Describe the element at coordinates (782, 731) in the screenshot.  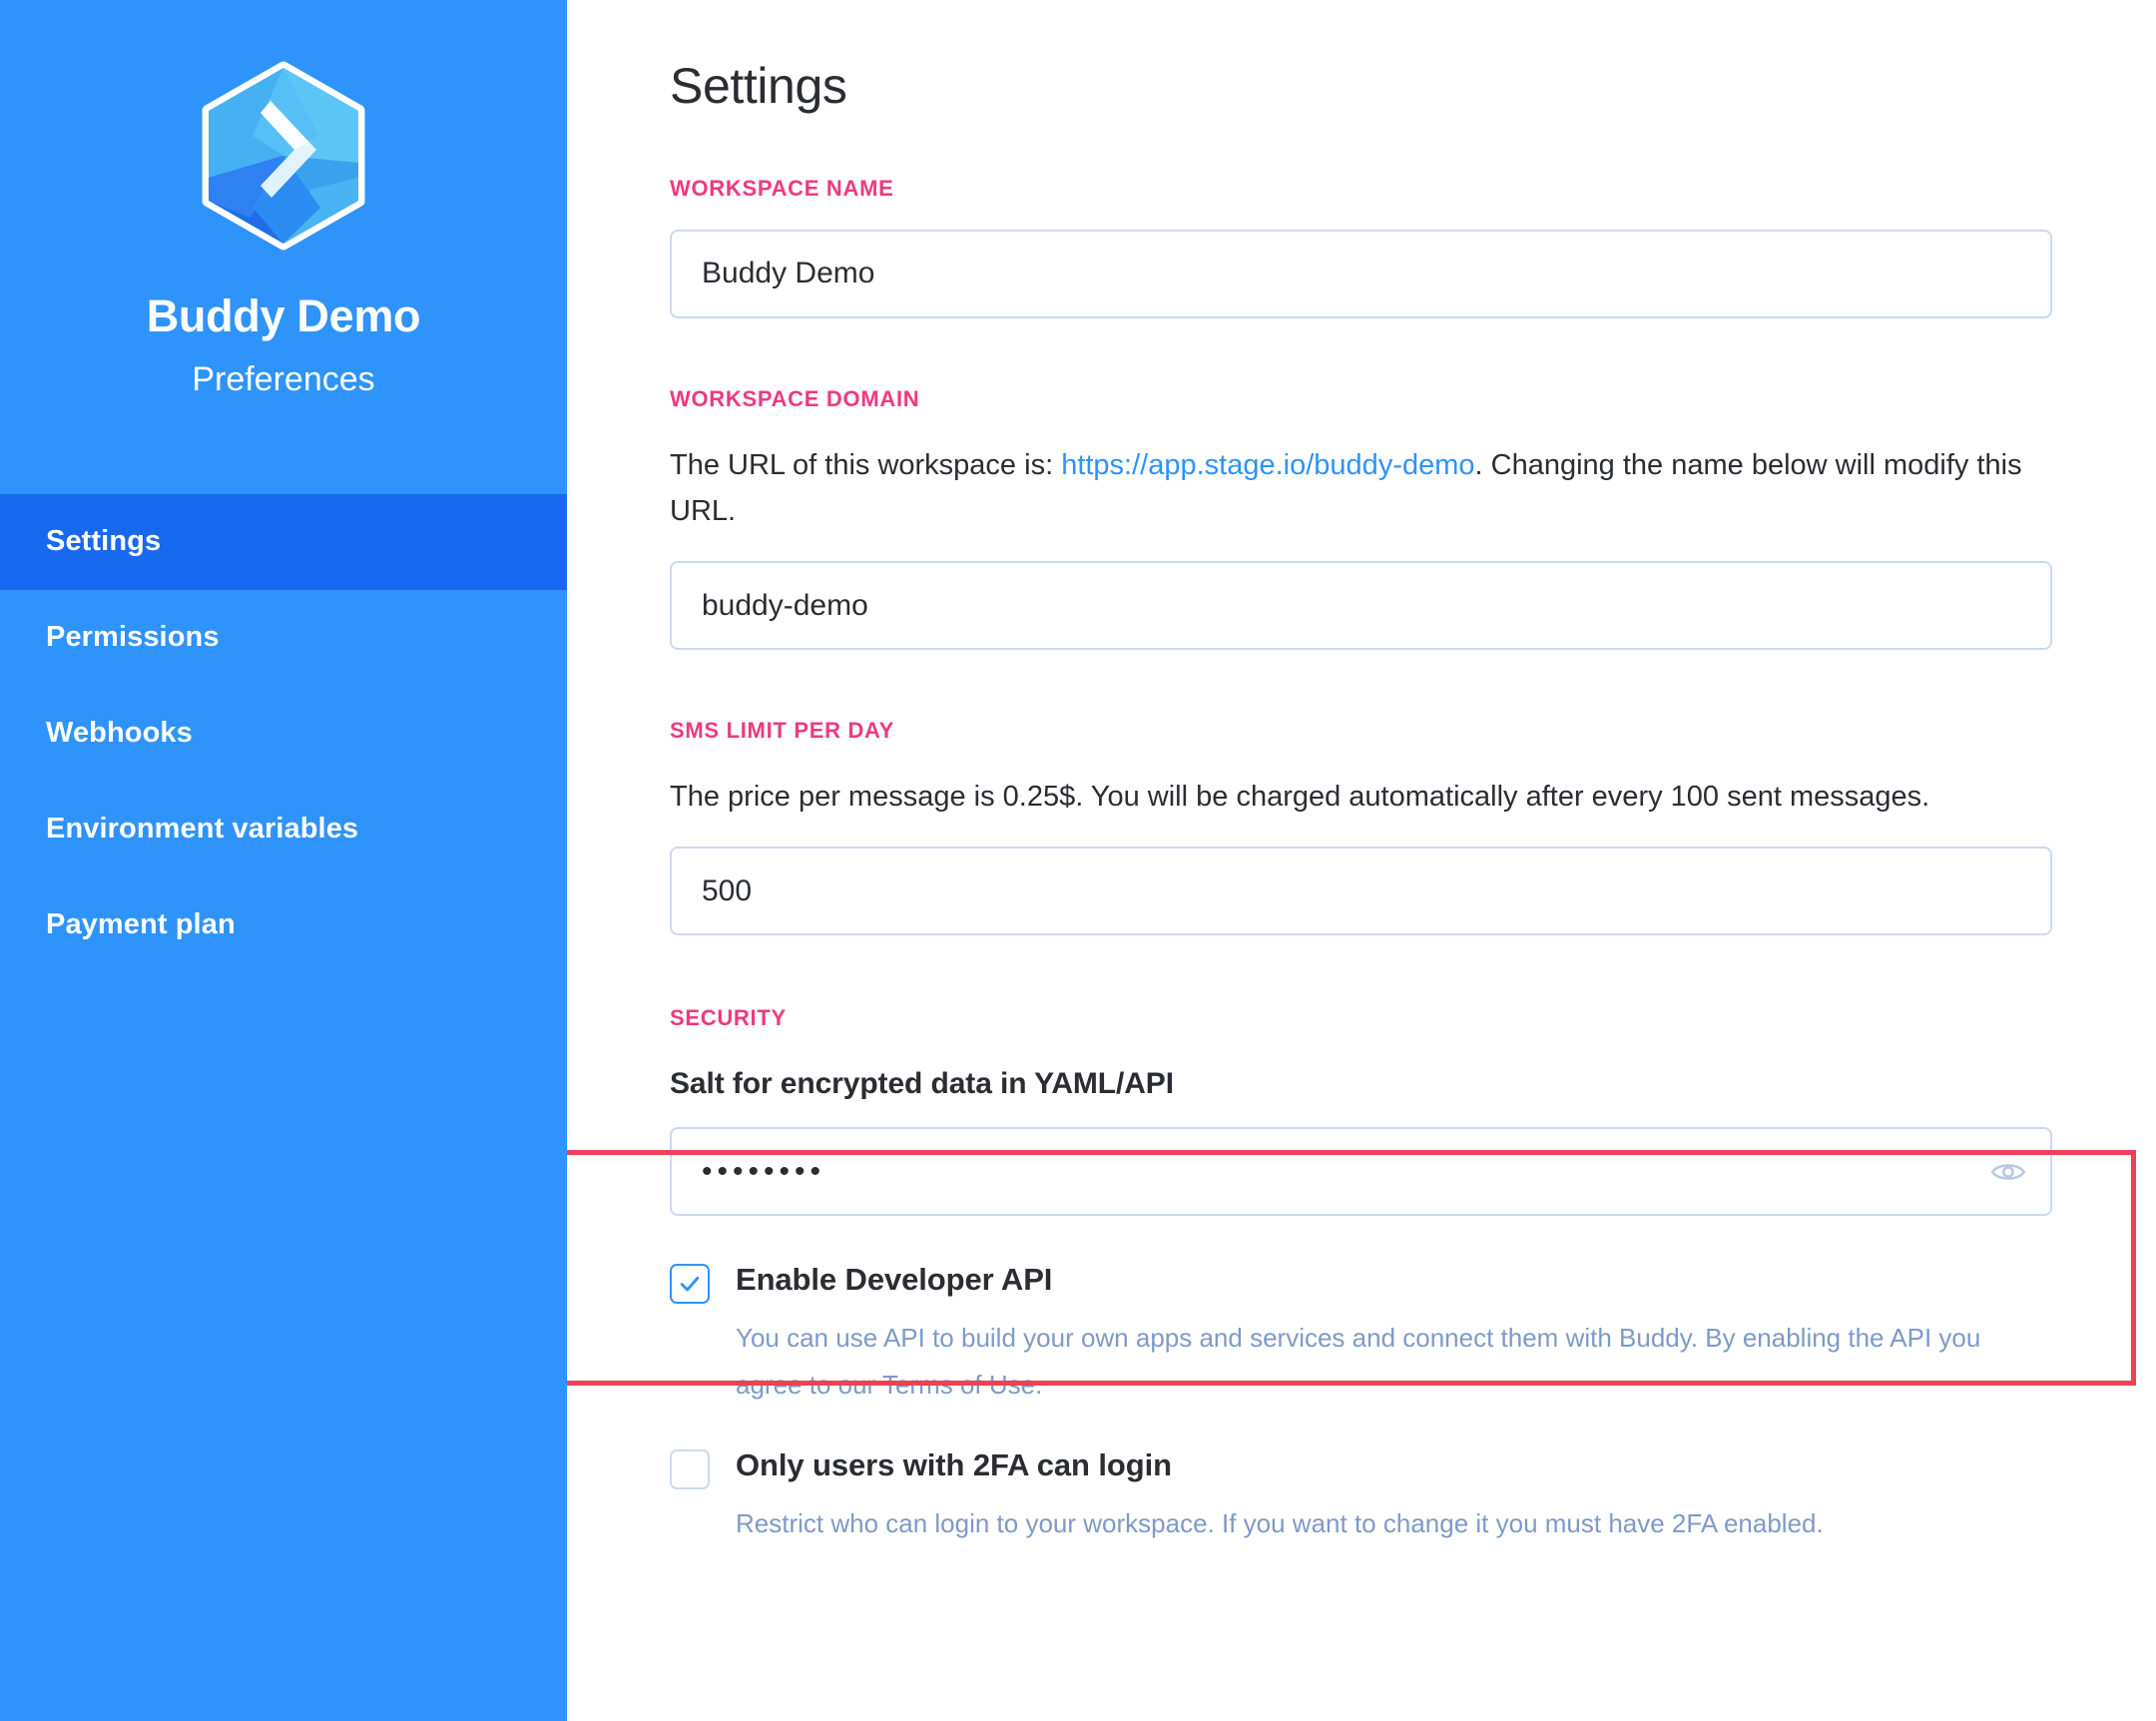
I see `sms-limit-label: SMS LIMIT PER DAY` at that location.